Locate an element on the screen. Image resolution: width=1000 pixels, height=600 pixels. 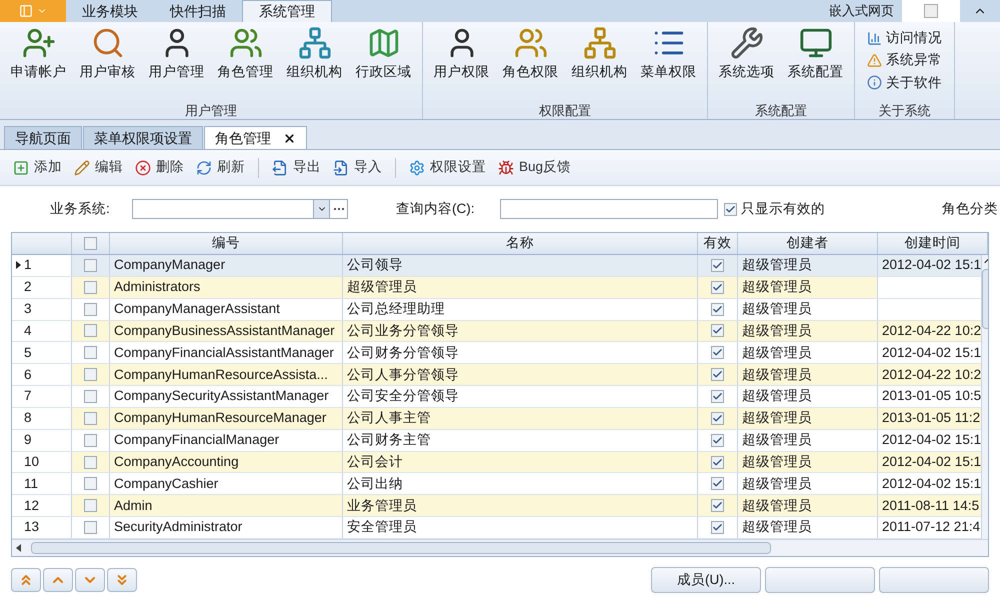
toolbar-button: 权限设置 is located at coordinates (447, 167).